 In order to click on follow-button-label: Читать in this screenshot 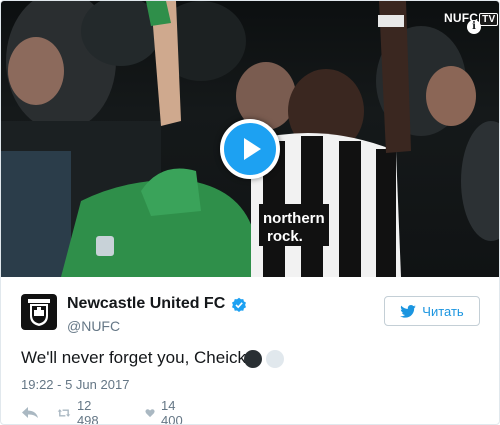, I will do `click(443, 311)`.